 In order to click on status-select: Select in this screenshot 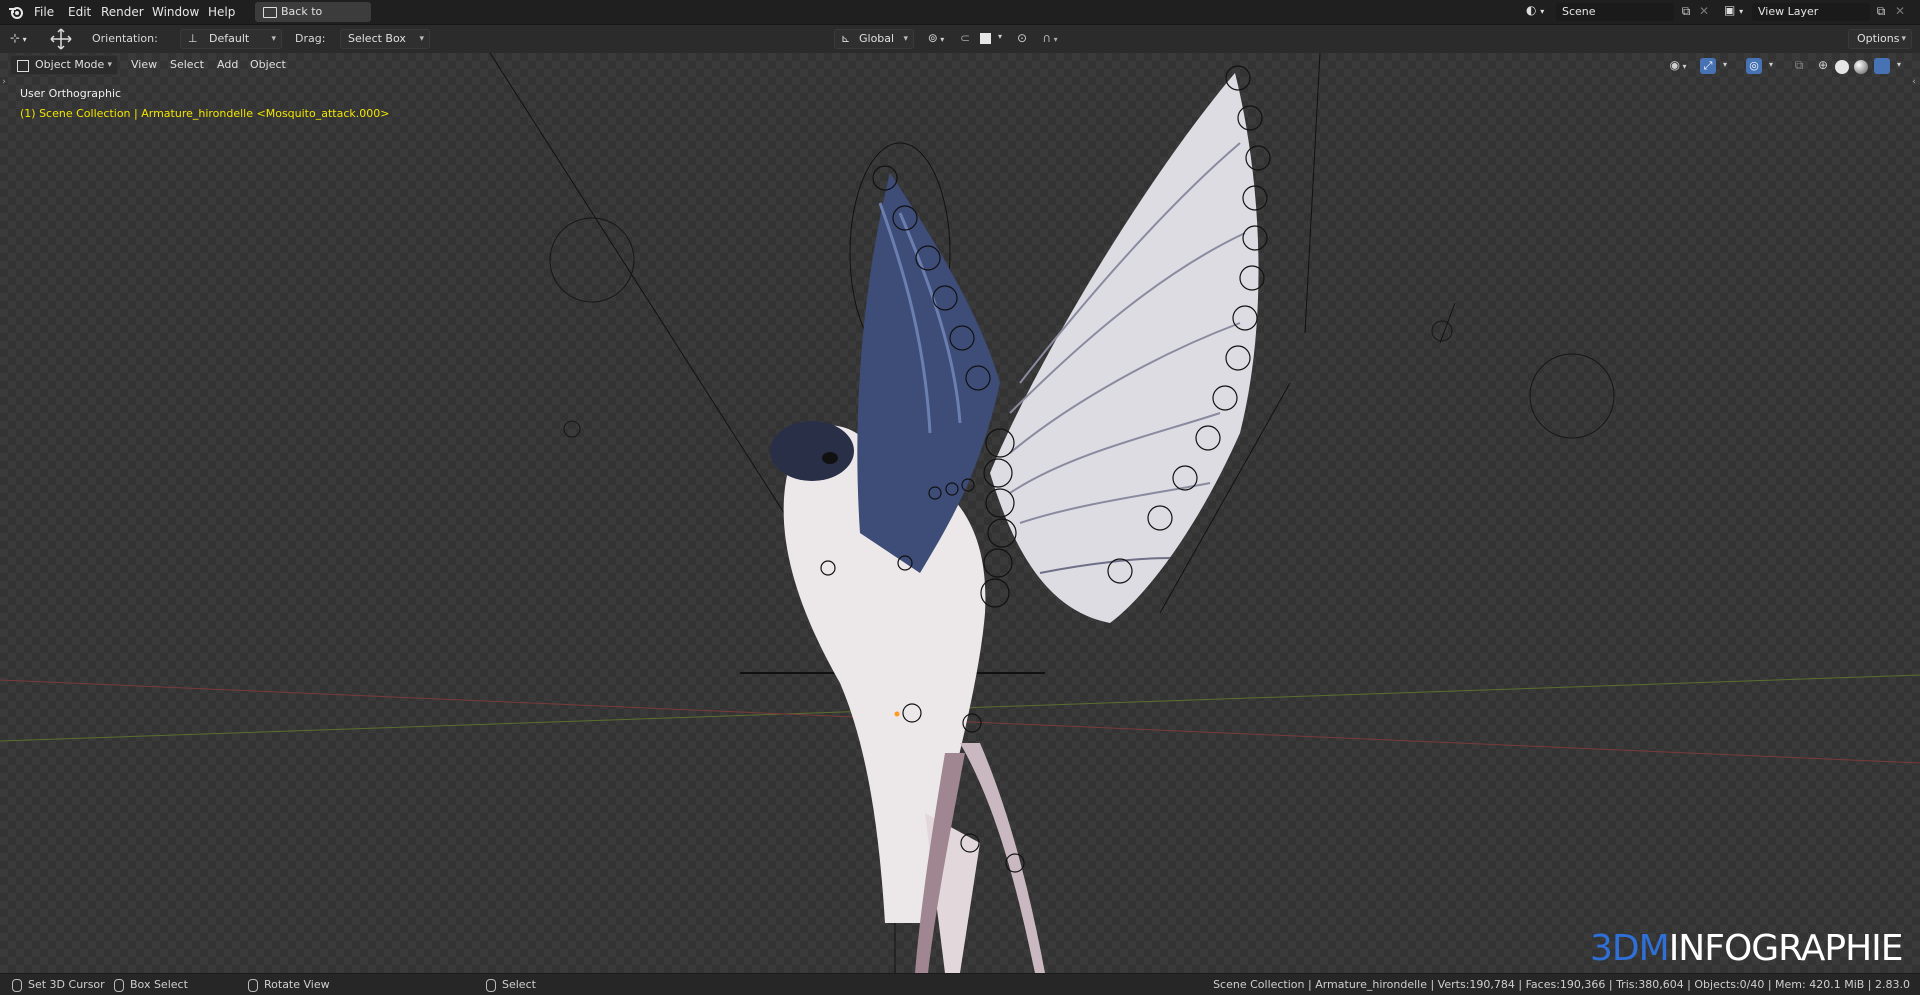, I will do `click(511, 985)`.